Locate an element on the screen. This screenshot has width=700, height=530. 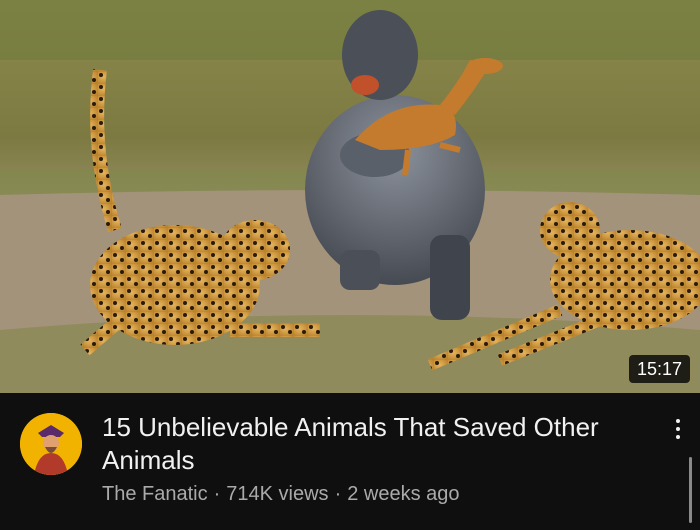
channel-avatar is located at coordinates (51, 444).